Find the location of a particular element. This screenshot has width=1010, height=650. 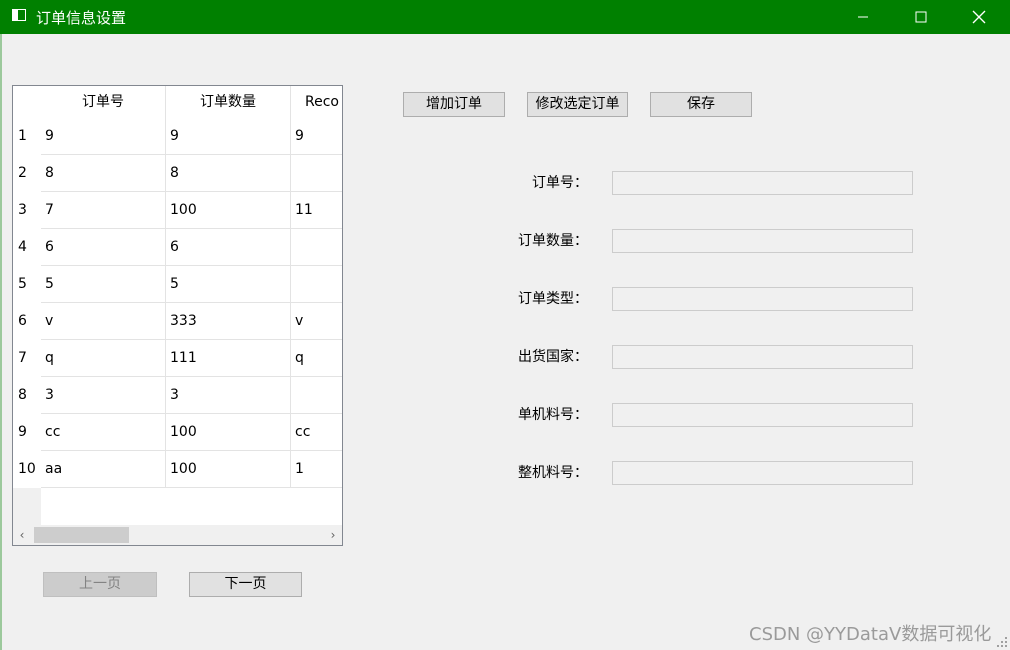

unit-part-no-label: 单机料号： is located at coordinates (553, 415).